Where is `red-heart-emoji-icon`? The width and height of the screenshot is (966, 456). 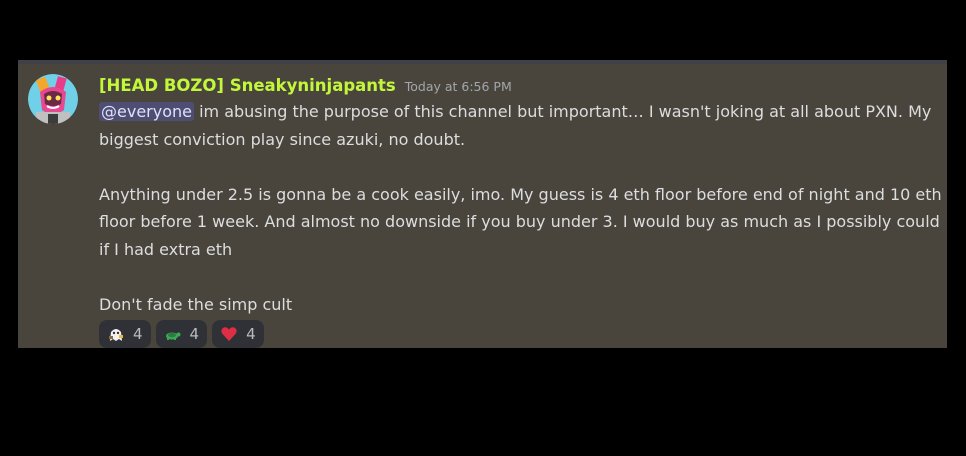 red-heart-emoji-icon is located at coordinates (229, 334).